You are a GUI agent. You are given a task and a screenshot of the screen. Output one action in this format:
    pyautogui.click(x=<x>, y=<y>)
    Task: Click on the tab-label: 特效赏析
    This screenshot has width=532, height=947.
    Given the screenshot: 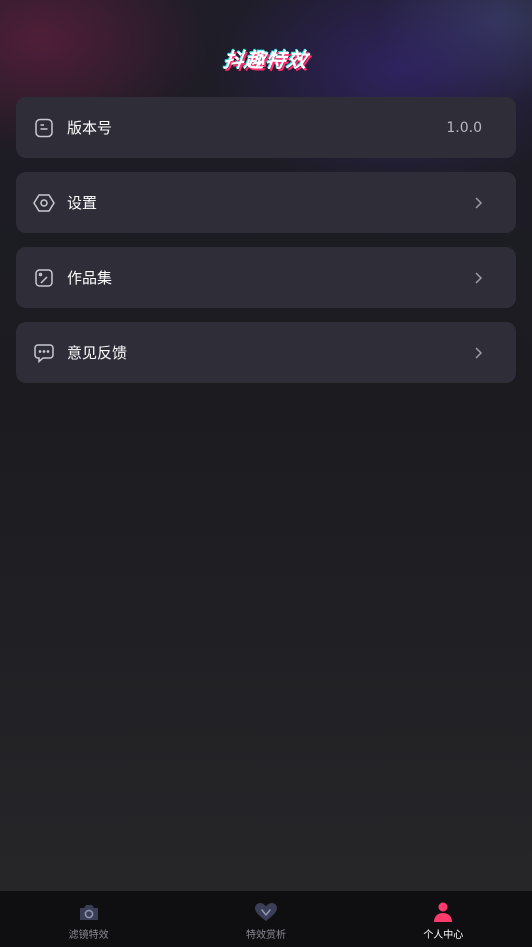 What is the action you would take?
    pyautogui.click(x=265, y=935)
    